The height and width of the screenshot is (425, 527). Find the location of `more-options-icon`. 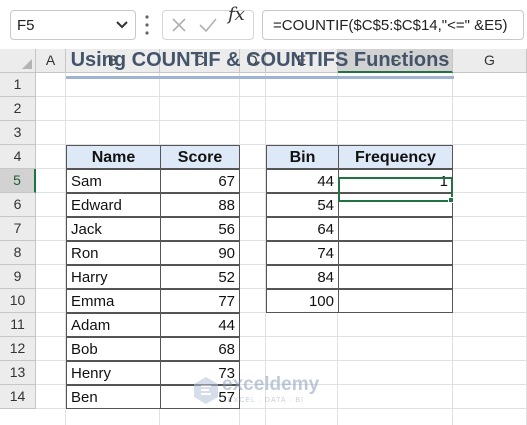

more-options-icon is located at coordinates (147, 25).